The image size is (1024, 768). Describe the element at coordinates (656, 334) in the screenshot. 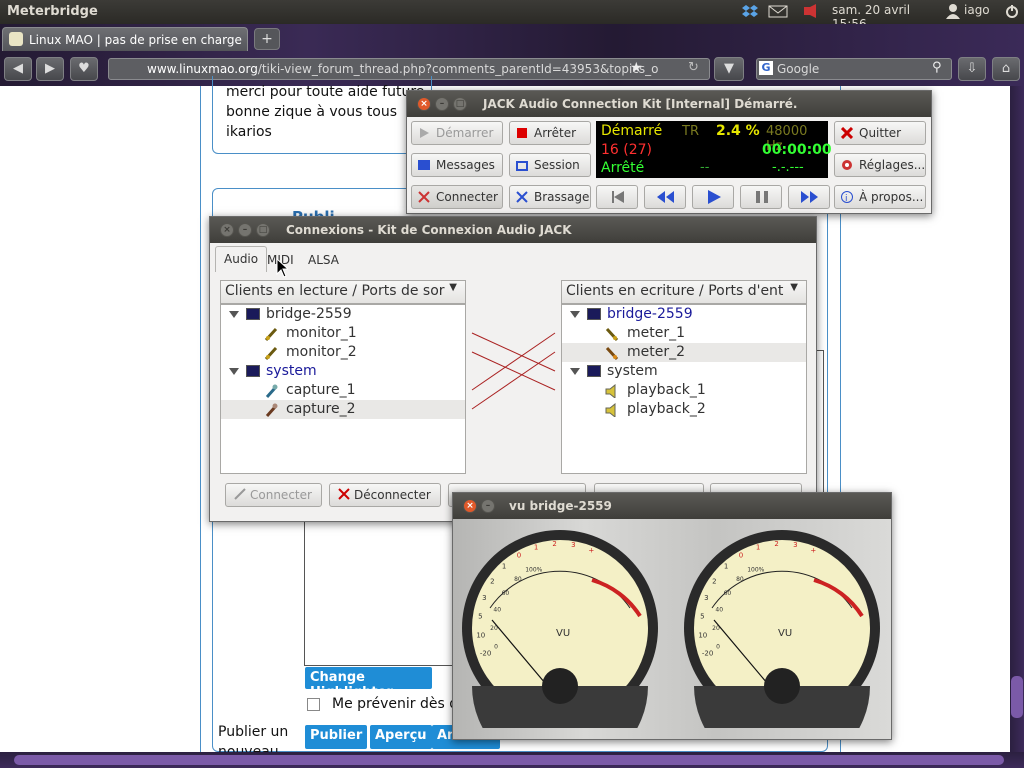

I see `writable-port-meter-1: meter_1` at that location.